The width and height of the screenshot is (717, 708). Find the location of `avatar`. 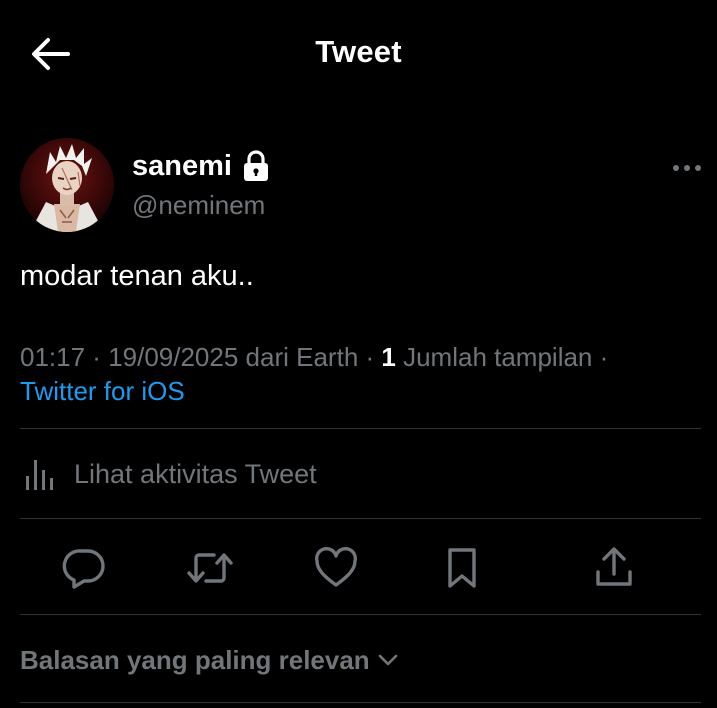

avatar is located at coordinates (67, 185).